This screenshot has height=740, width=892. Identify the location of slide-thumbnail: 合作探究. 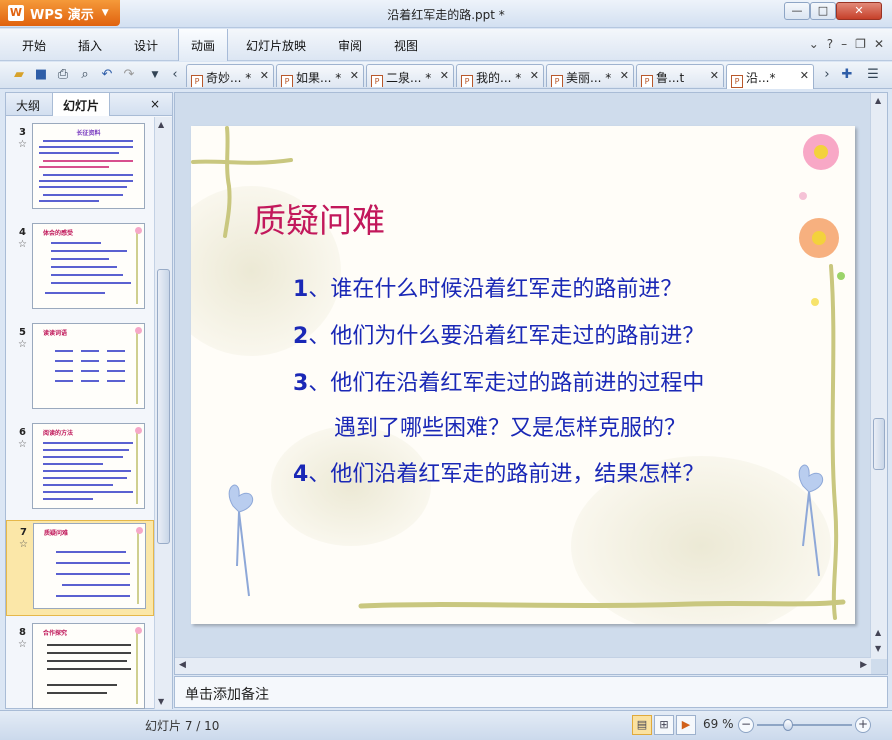
(88, 666).